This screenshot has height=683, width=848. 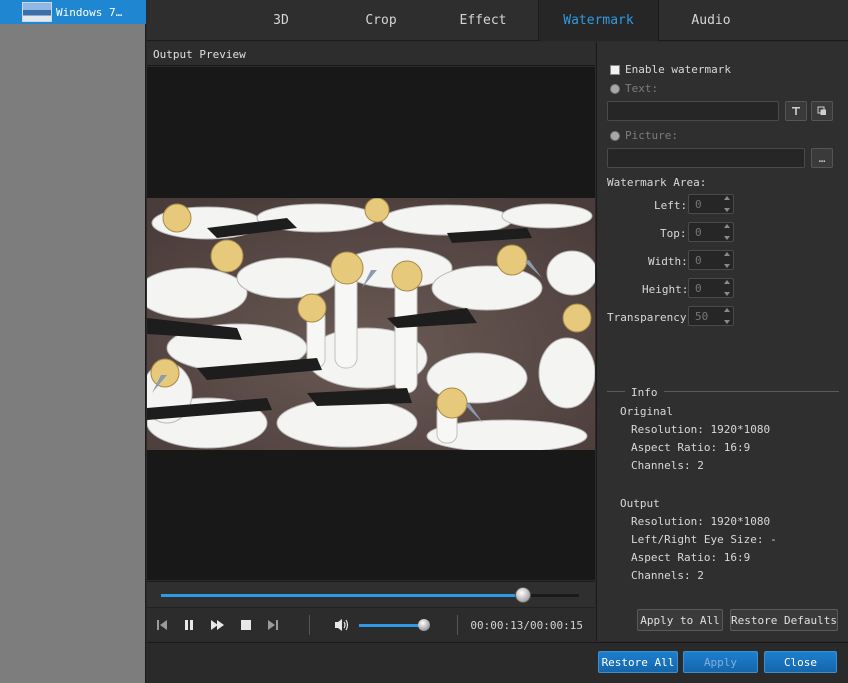 I want to click on original-resolution: Resolution: 1920*1080, so click(x=701, y=429).